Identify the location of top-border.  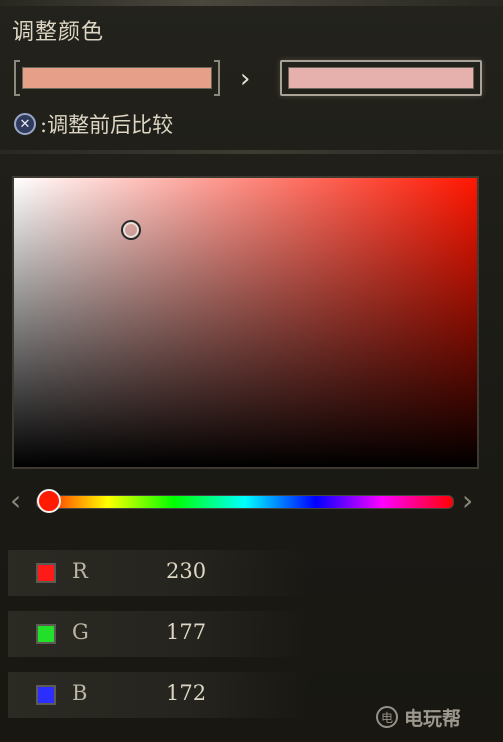
(251, 3).